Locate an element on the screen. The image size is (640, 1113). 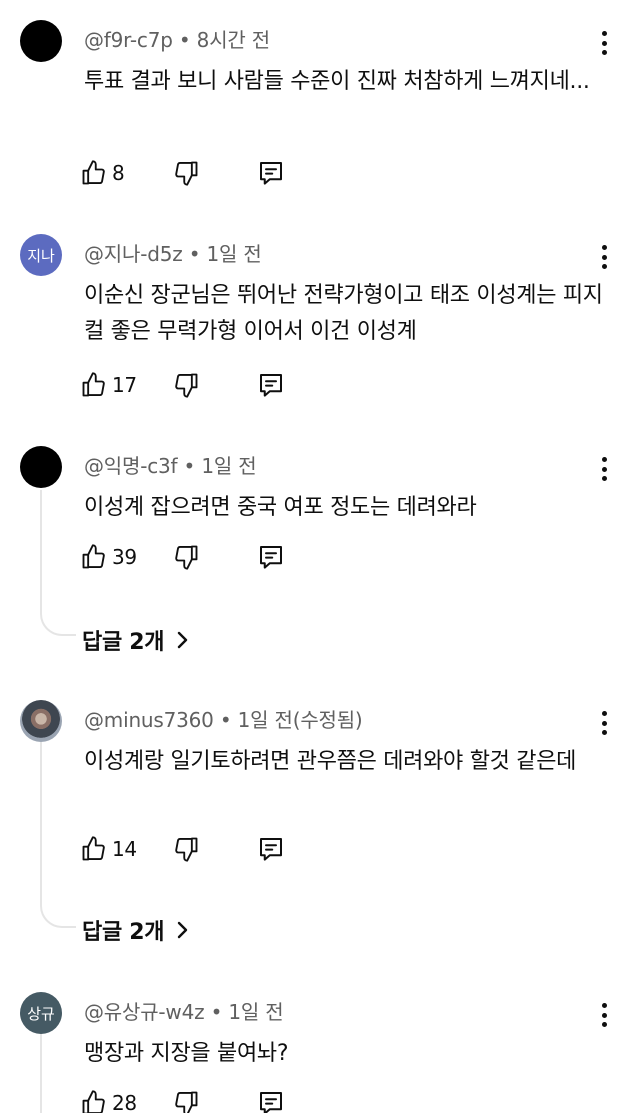
like-button: 8 is located at coordinates (126, 173).